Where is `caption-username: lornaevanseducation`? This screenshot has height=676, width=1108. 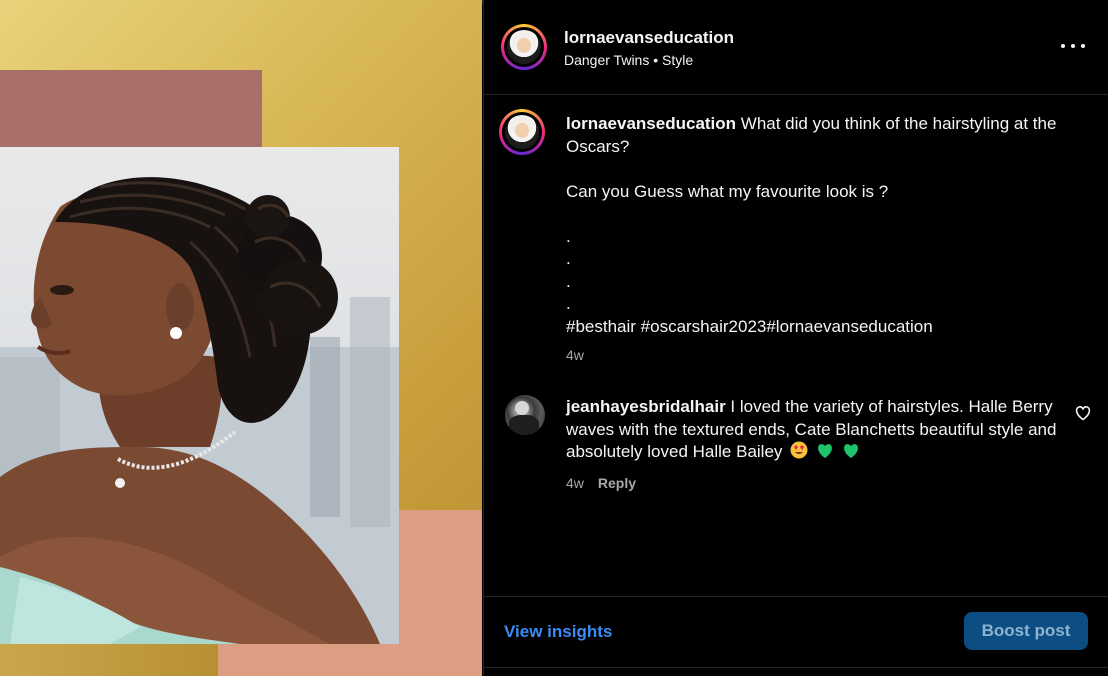 caption-username: lornaevanseducation is located at coordinates (651, 123).